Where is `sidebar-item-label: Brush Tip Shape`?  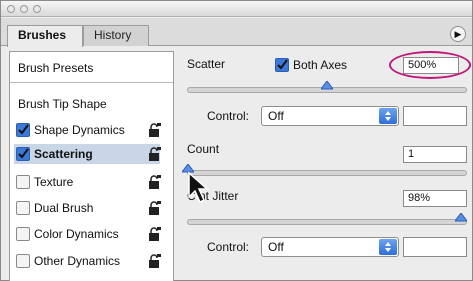 sidebar-item-label: Brush Tip Shape is located at coordinates (62, 104).